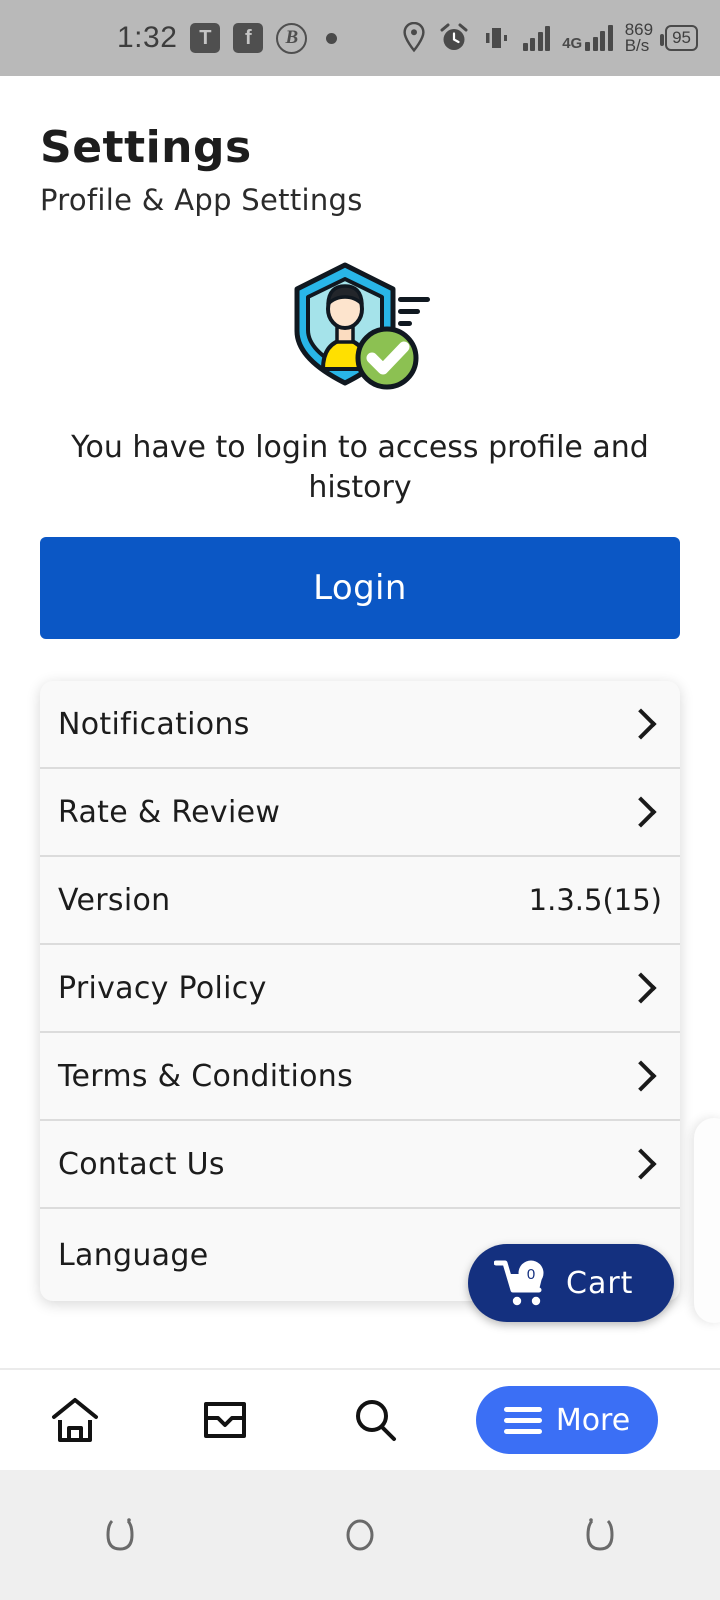 The width and height of the screenshot is (720, 1600). I want to click on cart-floating-button: 0 Cart, so click(571, 1283).